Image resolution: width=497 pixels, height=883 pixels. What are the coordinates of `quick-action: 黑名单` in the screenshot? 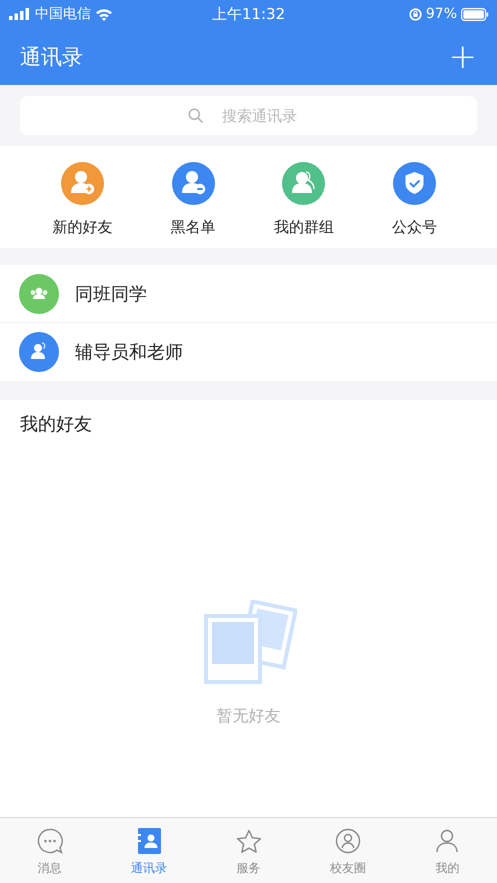 It's located at (193, 197).